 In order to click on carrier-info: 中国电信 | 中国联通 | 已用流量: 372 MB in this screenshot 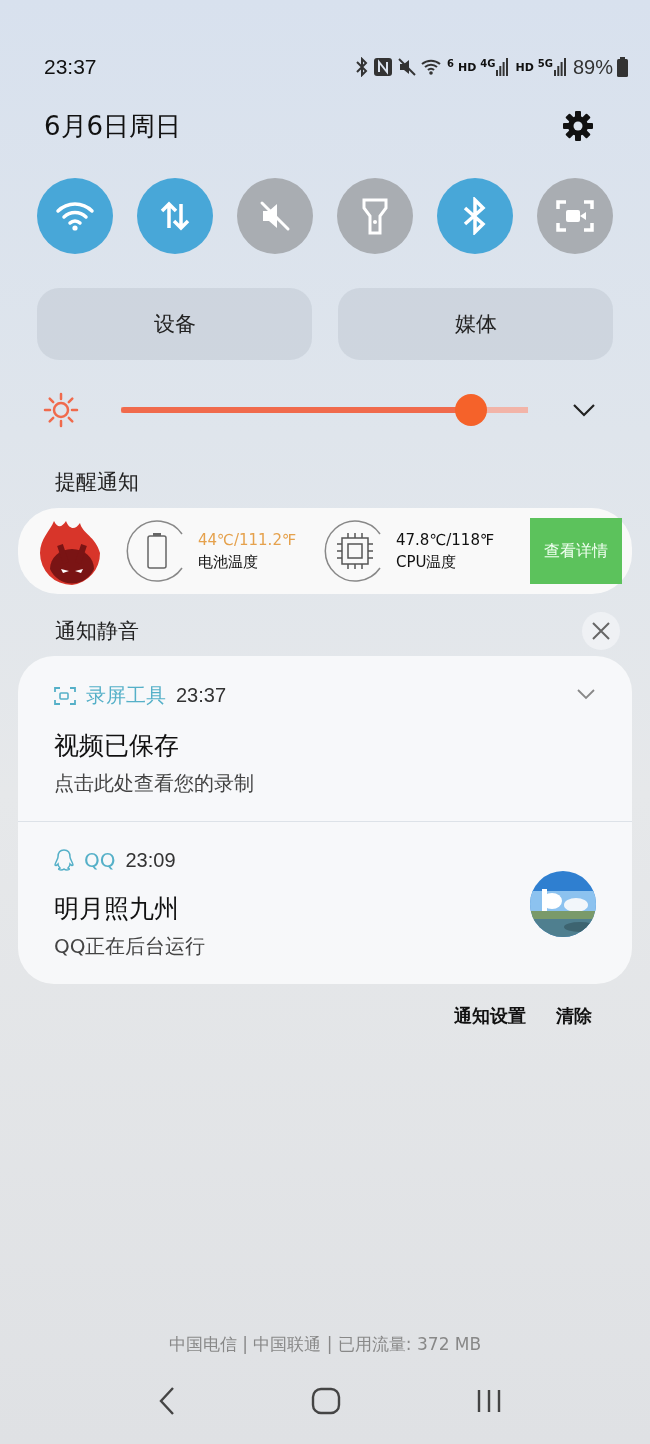, I will do `click(325, 1344)`.